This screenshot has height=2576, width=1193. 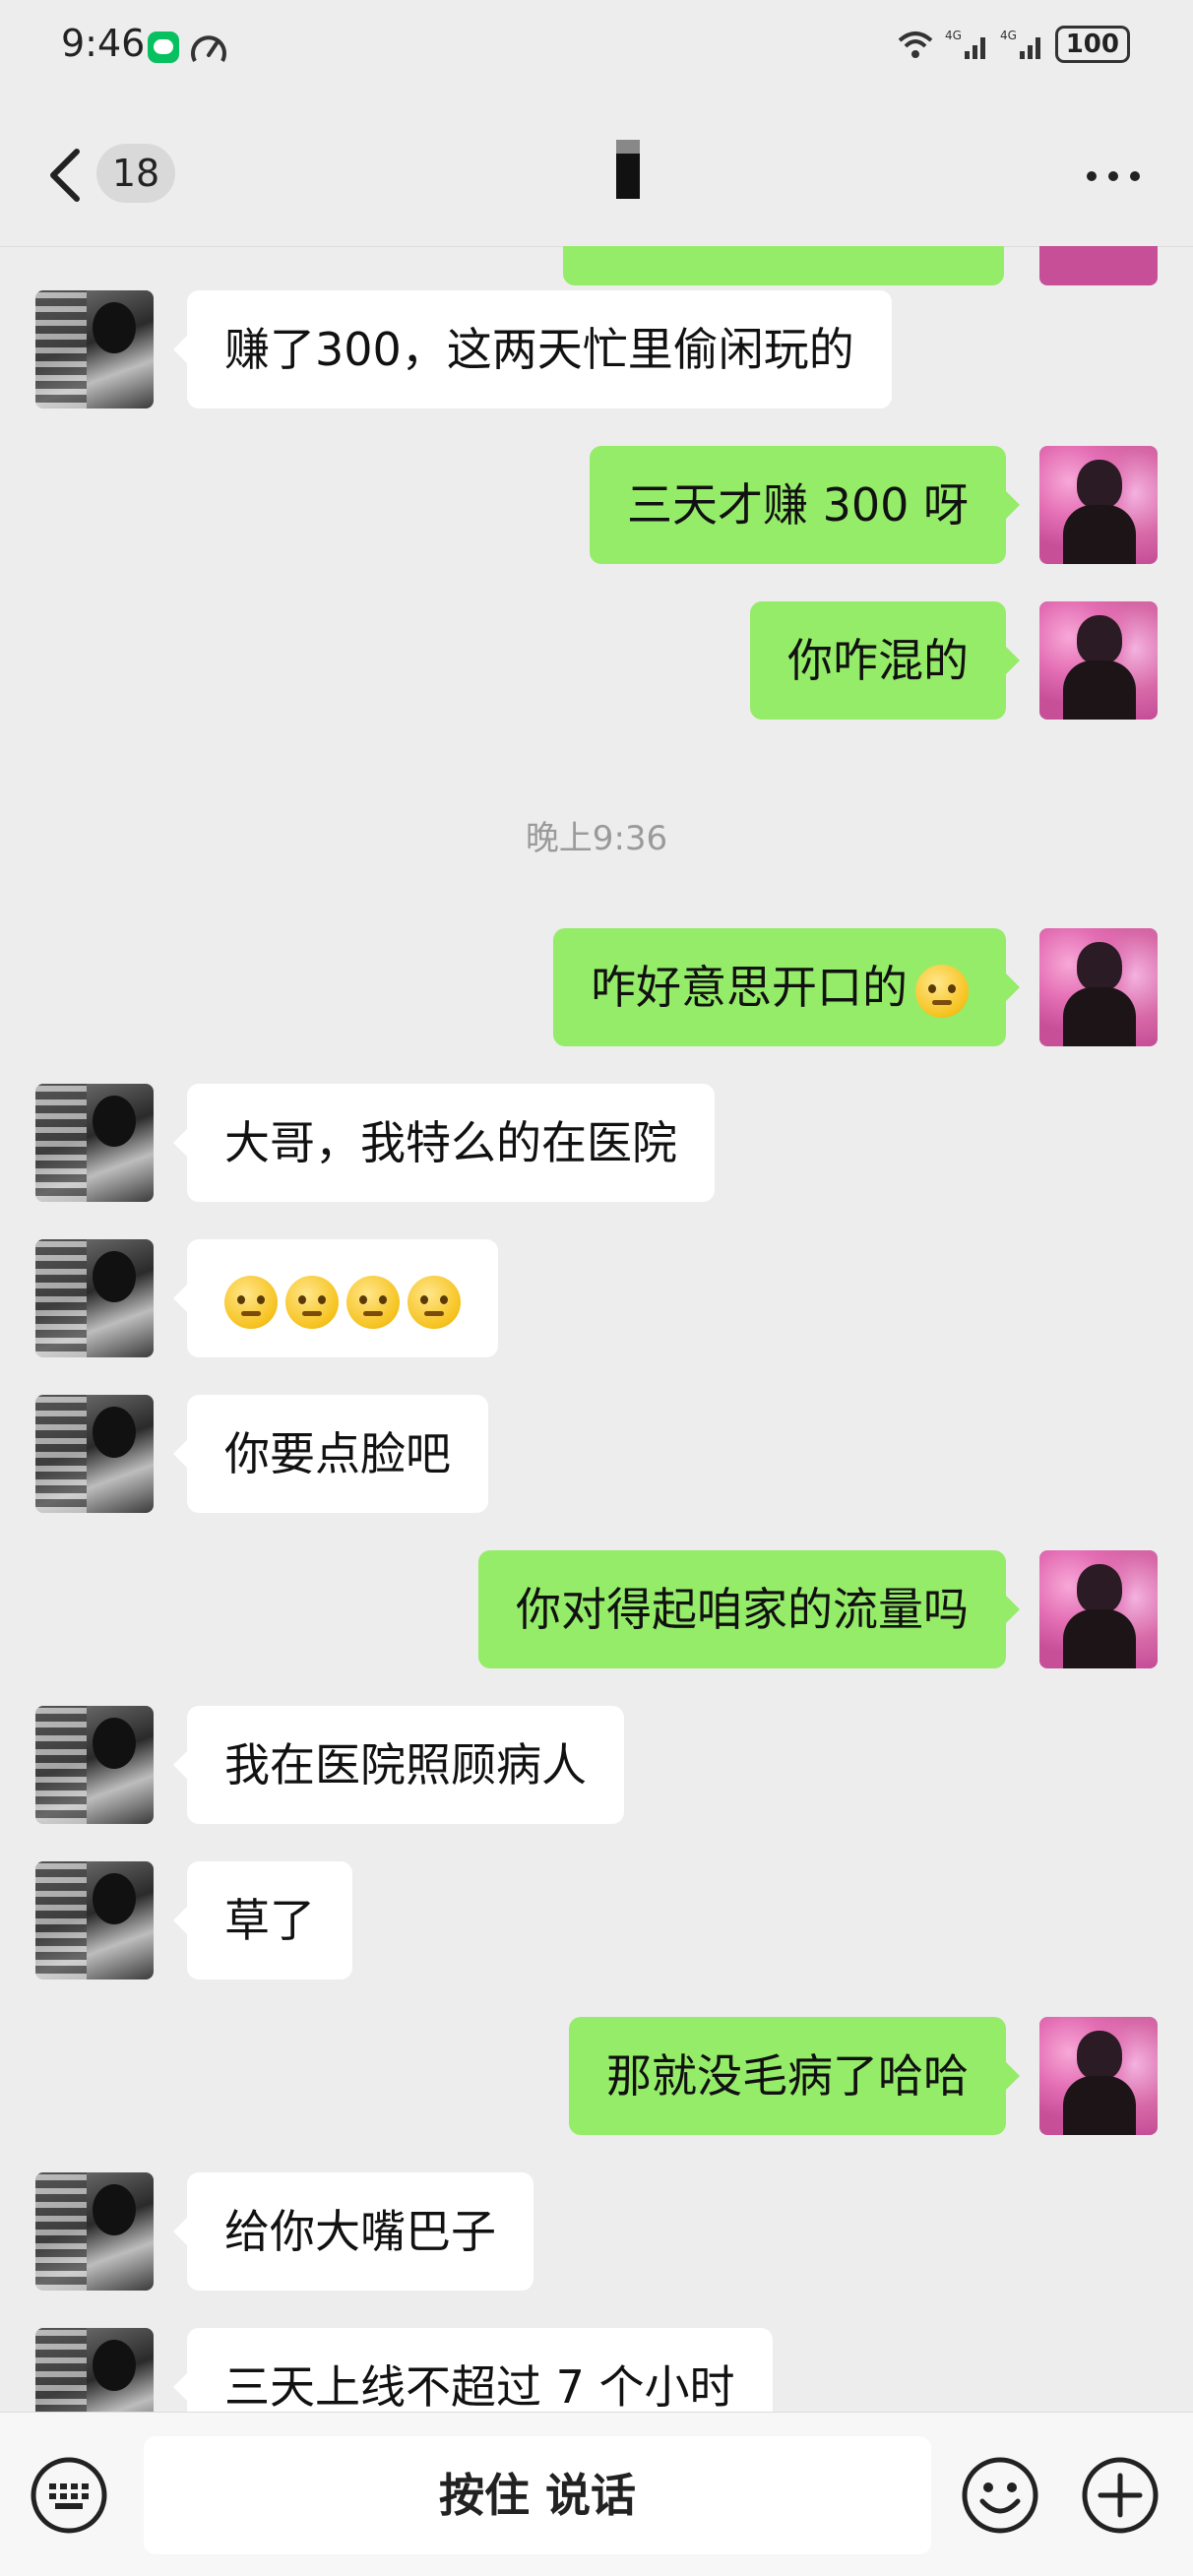 I want to click on message-row: 那就没毛病了哈哈, so click(x=596, y=2076).